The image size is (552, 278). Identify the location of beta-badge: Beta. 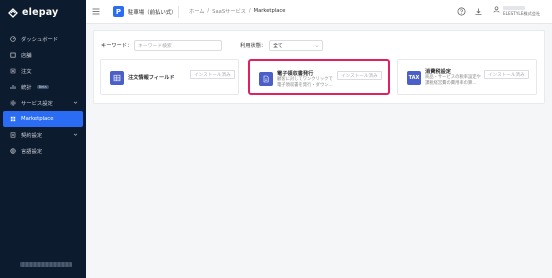
(42, 87).